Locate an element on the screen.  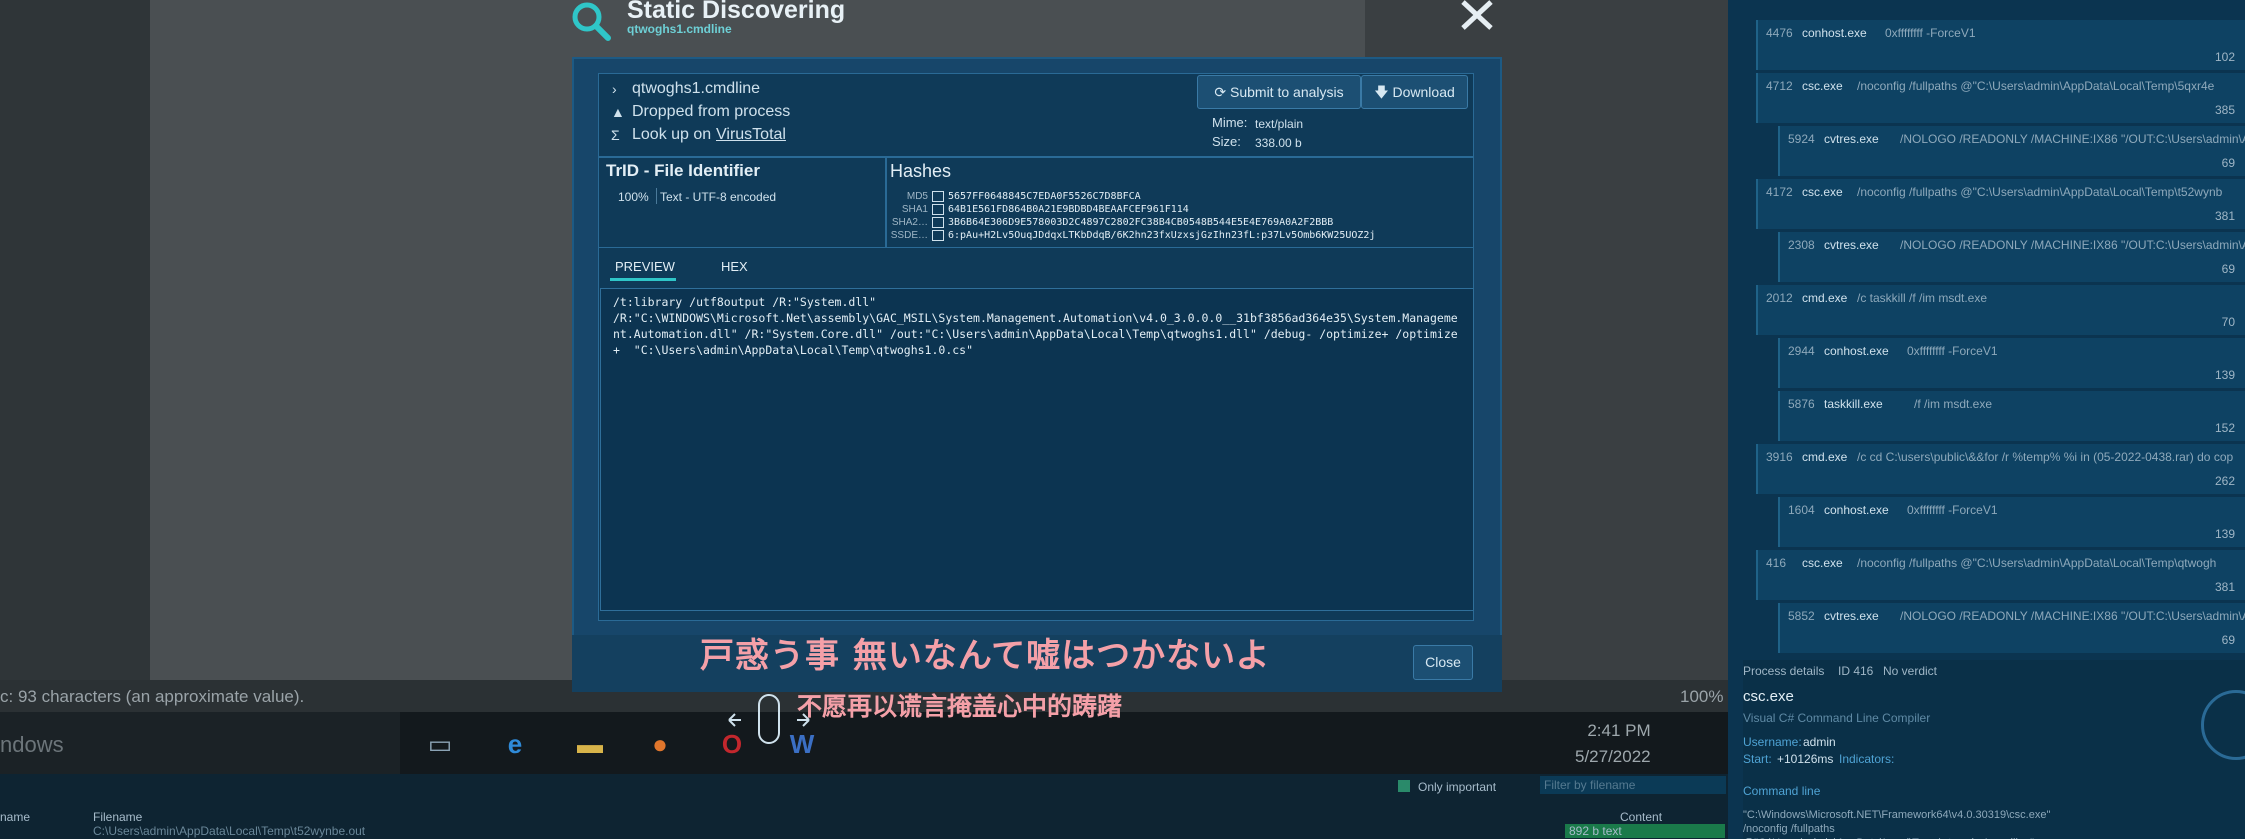
taskbar-search: ndows is located at coordinates (200, 743).